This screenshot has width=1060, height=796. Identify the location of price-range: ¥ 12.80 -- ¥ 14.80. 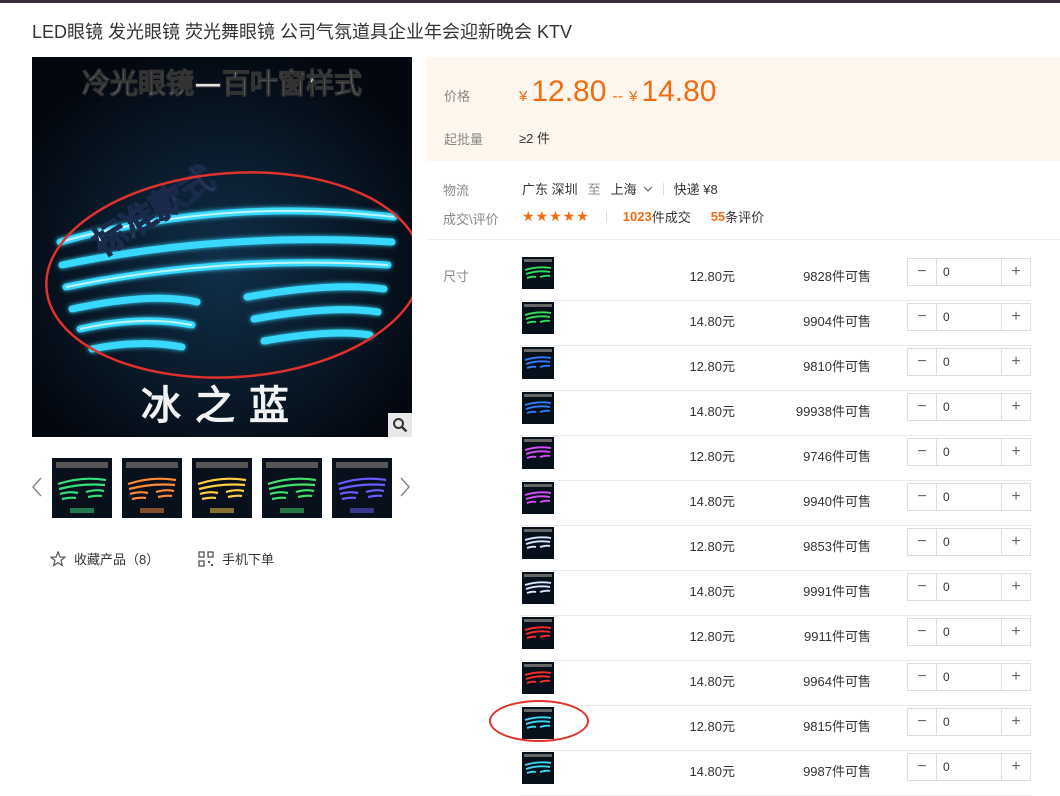
(618, 92).